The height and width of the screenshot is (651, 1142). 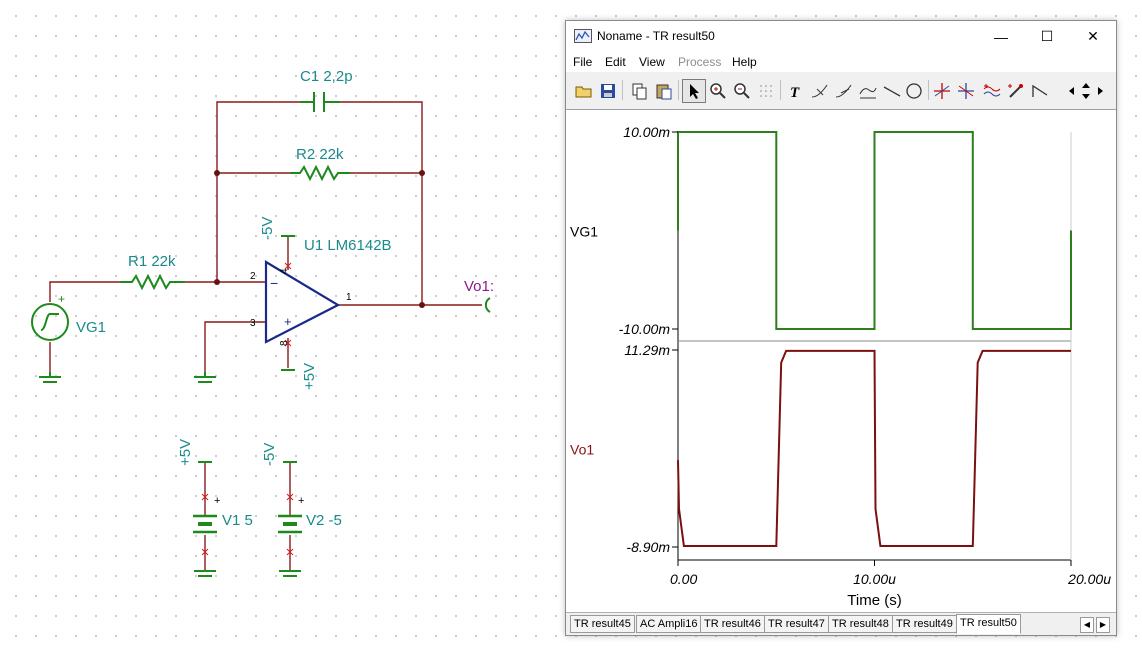 I want to click on trace-vg1, so click(x=874, y=230).